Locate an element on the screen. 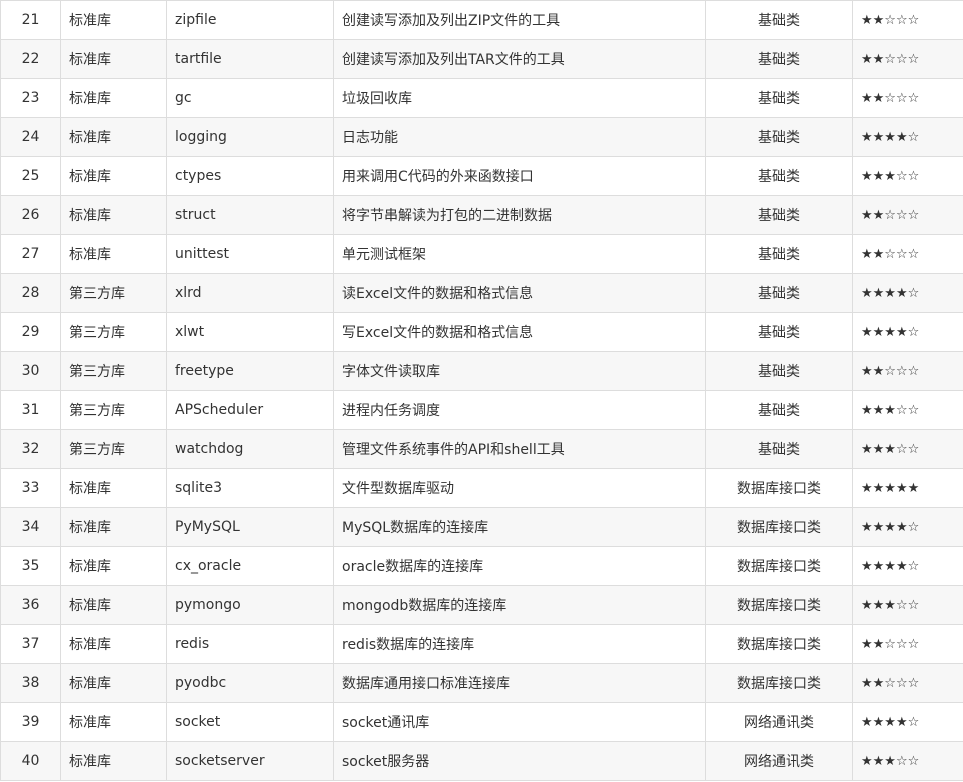 The height and width of the screenshot is (782, 963). cell-library-name: PyMySQL is located at coordinates (250, 527).